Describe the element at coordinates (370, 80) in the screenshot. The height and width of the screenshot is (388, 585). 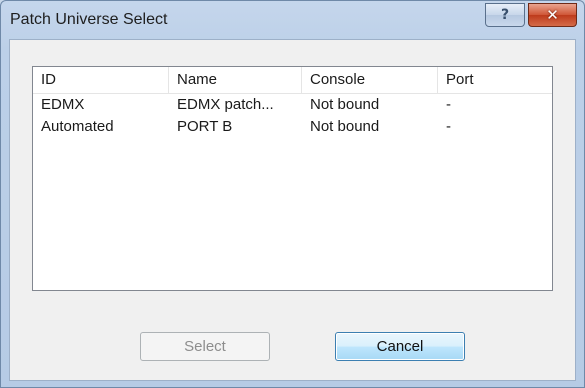
I see `column-header-console: Console` at that location.